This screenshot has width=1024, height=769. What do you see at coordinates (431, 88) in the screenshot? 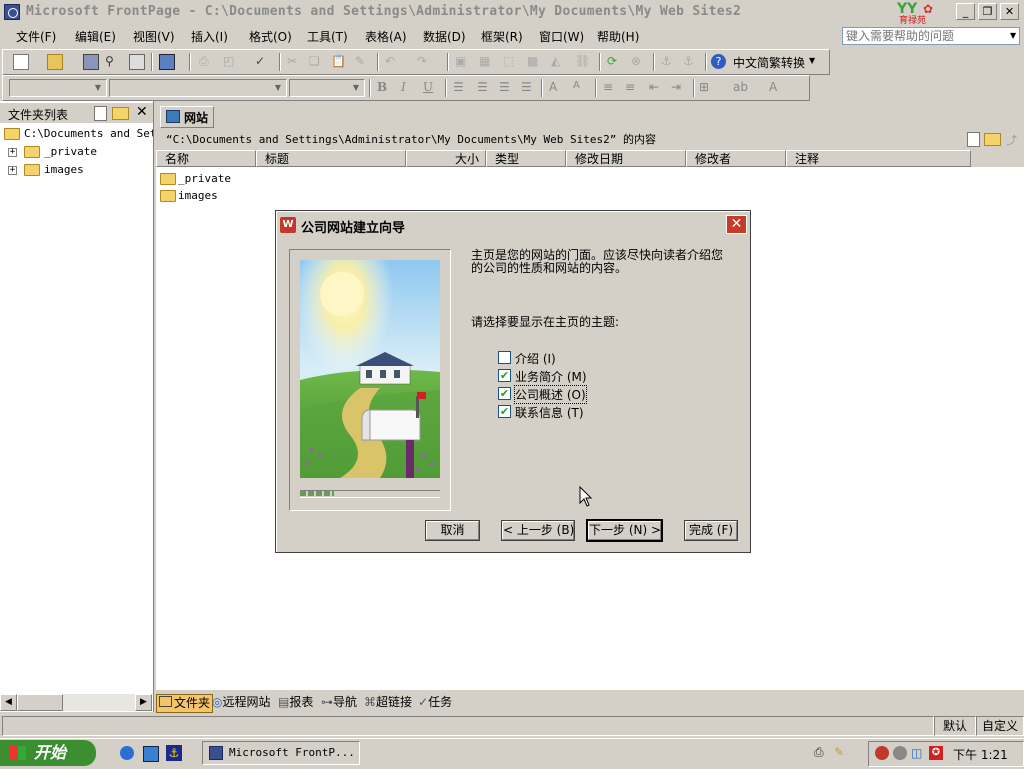
I see `underline-button: U` at bounding box center [431, 88].